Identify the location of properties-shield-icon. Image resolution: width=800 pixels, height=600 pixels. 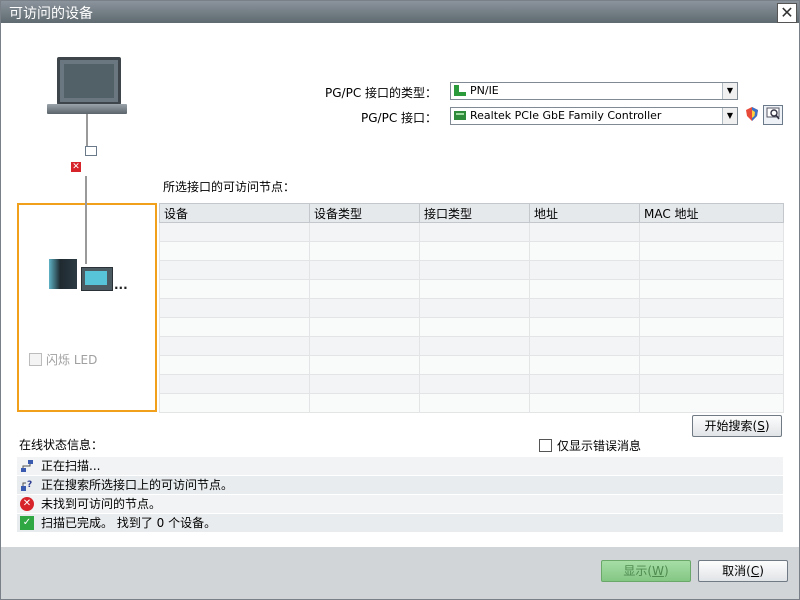
(752, 115).